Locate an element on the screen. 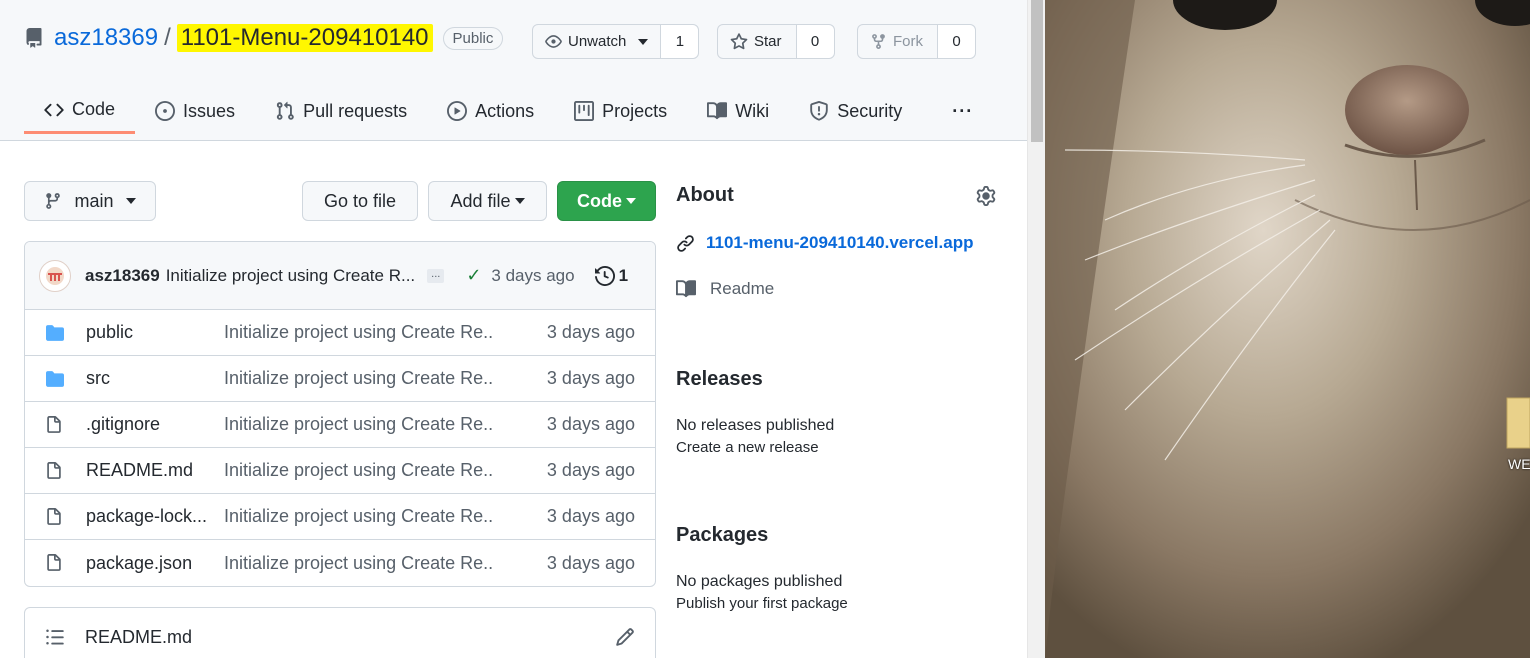 This screenshot has width=1530, height=658. list-icon is located at coordinates (55, 637).